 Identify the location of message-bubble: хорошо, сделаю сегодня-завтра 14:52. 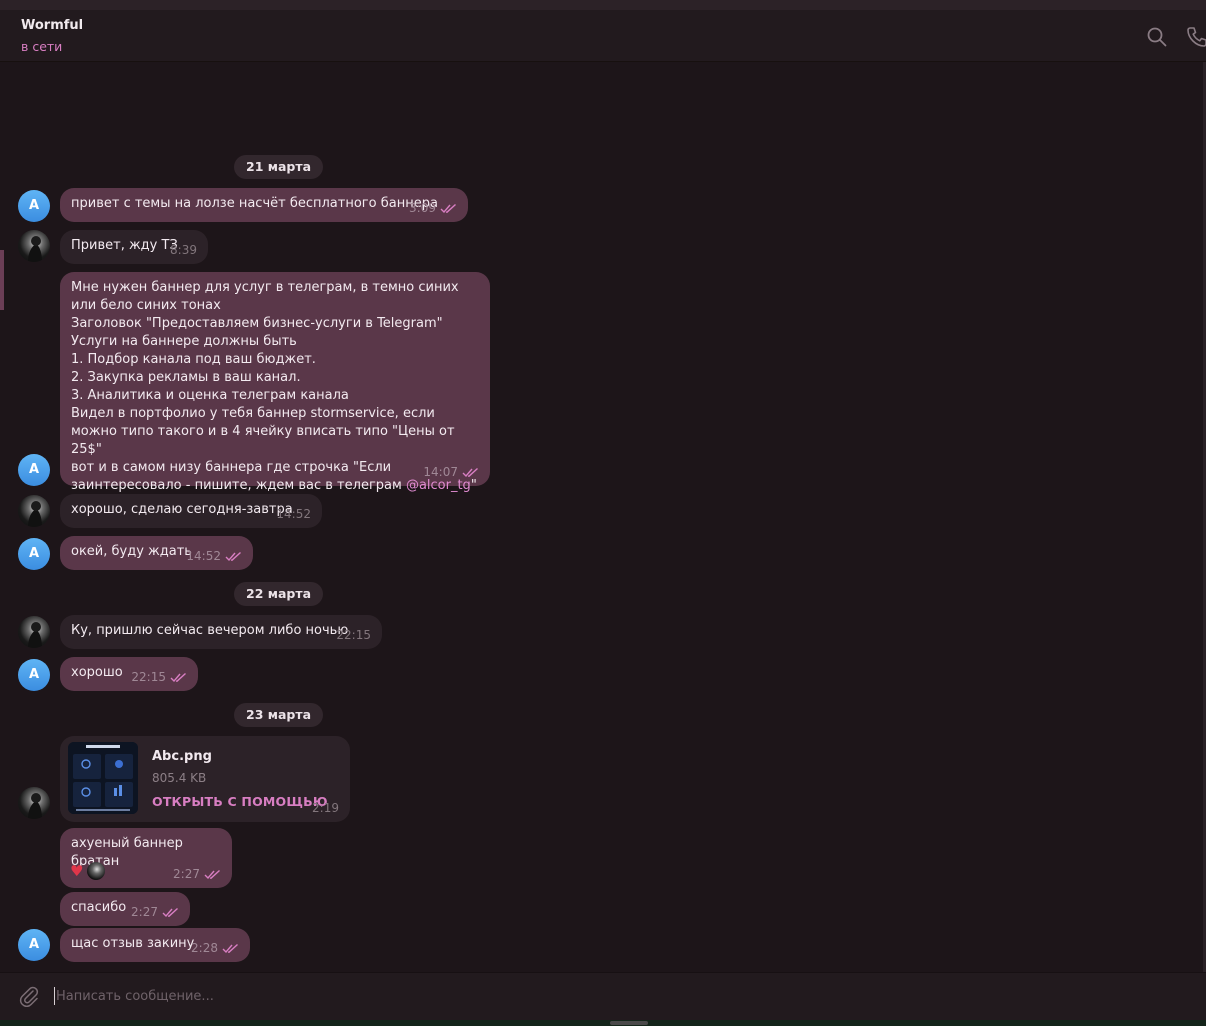
(191, 511).